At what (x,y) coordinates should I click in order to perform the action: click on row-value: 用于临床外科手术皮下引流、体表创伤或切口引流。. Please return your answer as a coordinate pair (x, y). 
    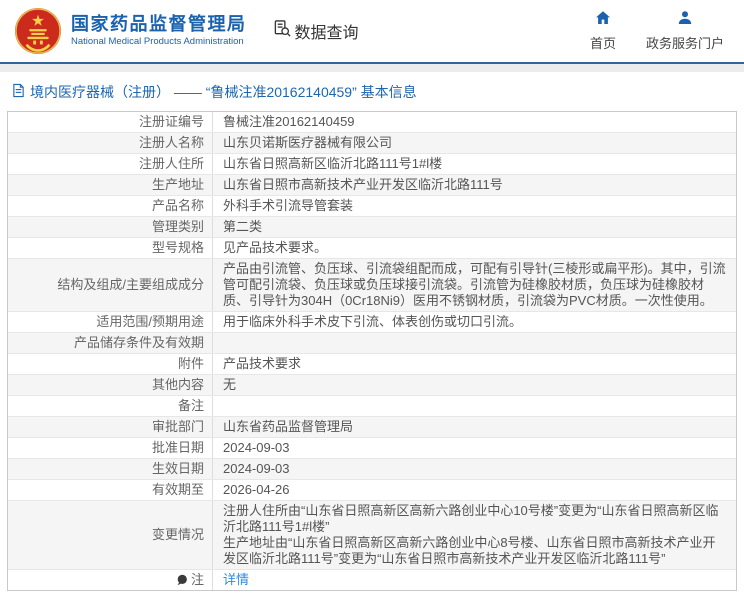
    Looking at the image, I should click on (474, 322).